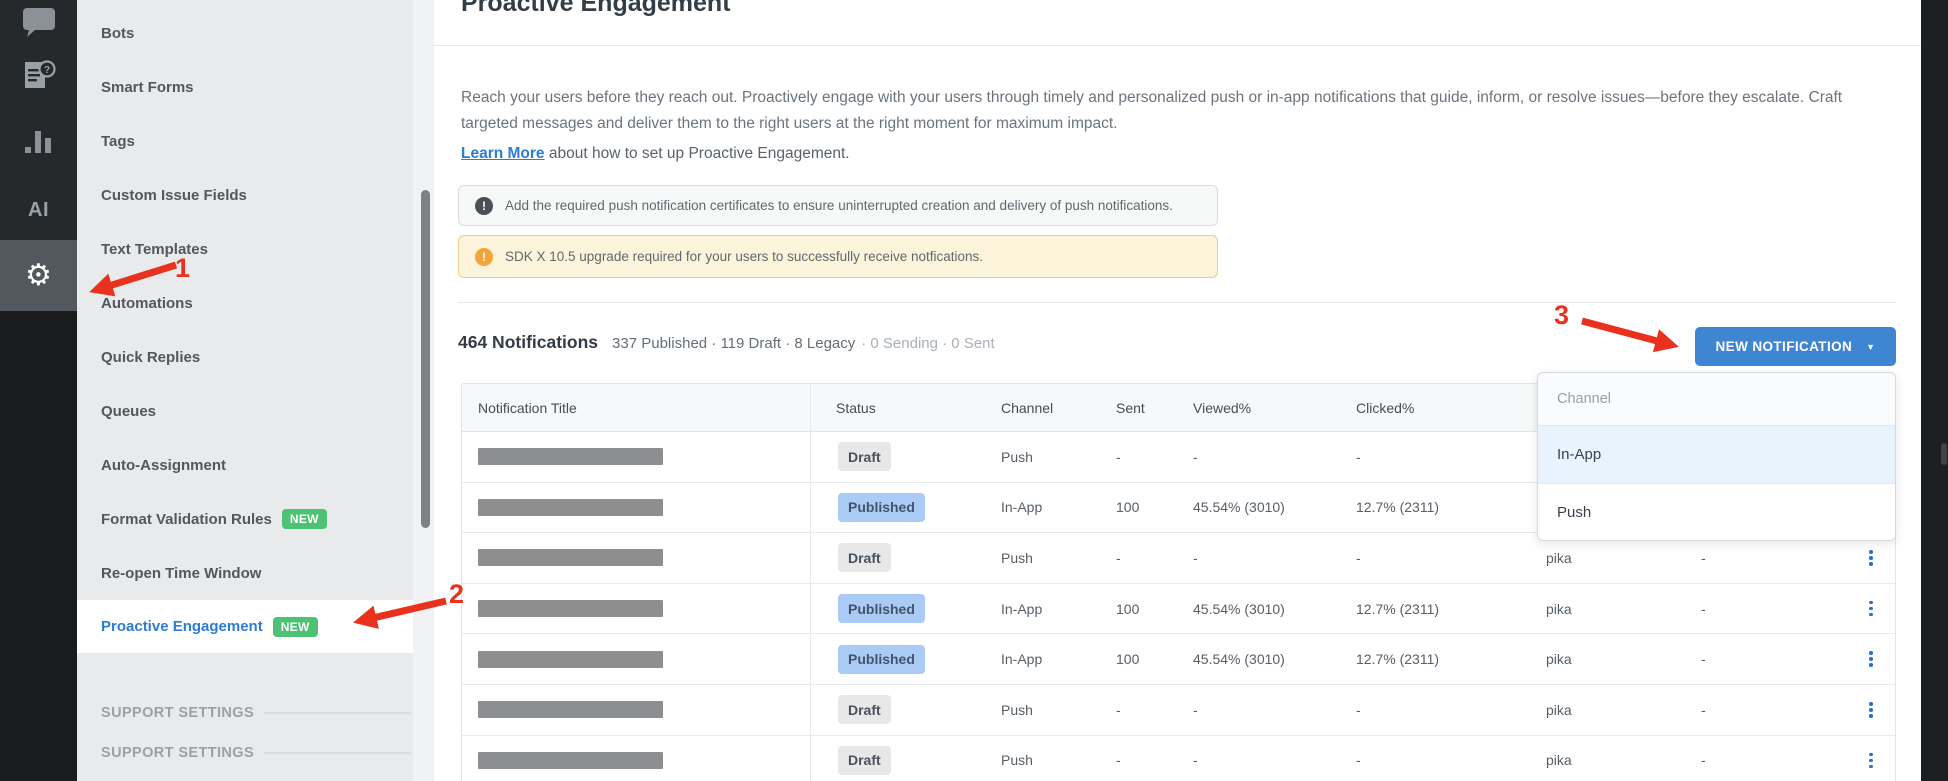  Describe the element at coordinates (1274, 407) in the screenshot. I see `col-viewed: Viewed%` at that location.